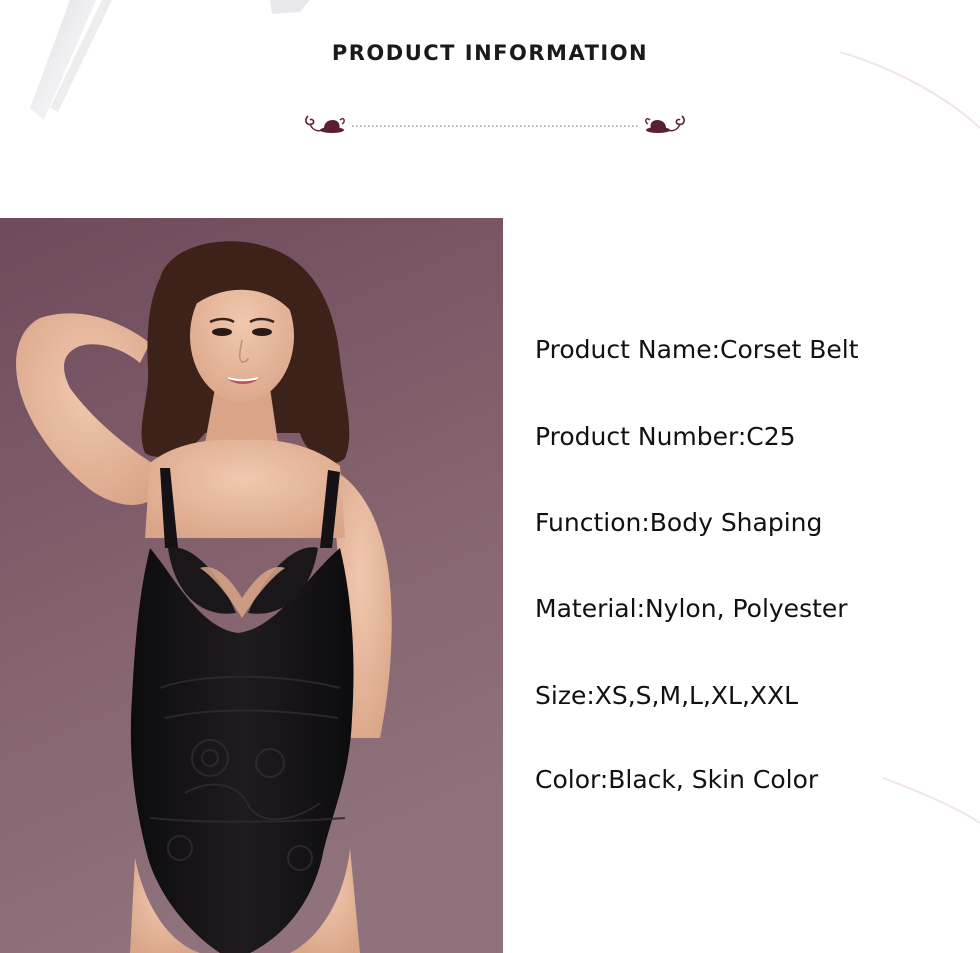 The height and width of the screenshot is (953, 980). What do you see at coordinates (665, 436) in the screenshot?
I see `spec-product-number: Product Number:C25` at bounding box center [665, 436].